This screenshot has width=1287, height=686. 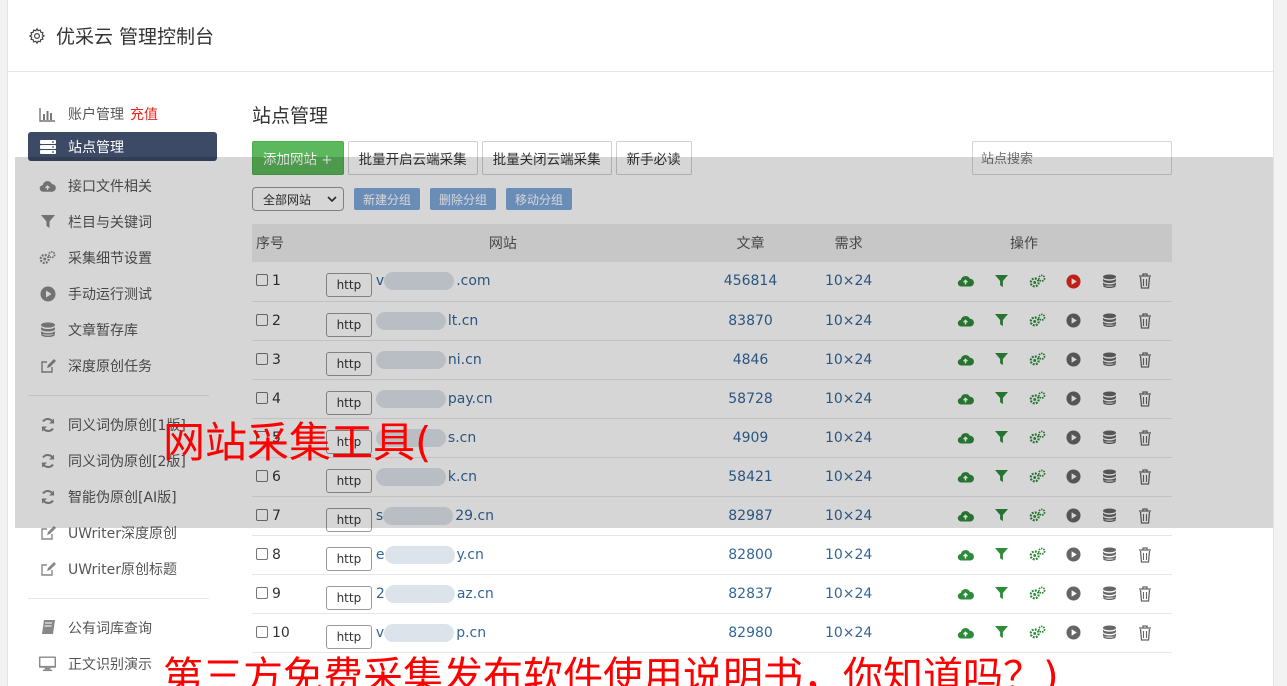 I want to click on site-domain-link: lt.cn, so click(x=426, y=320).